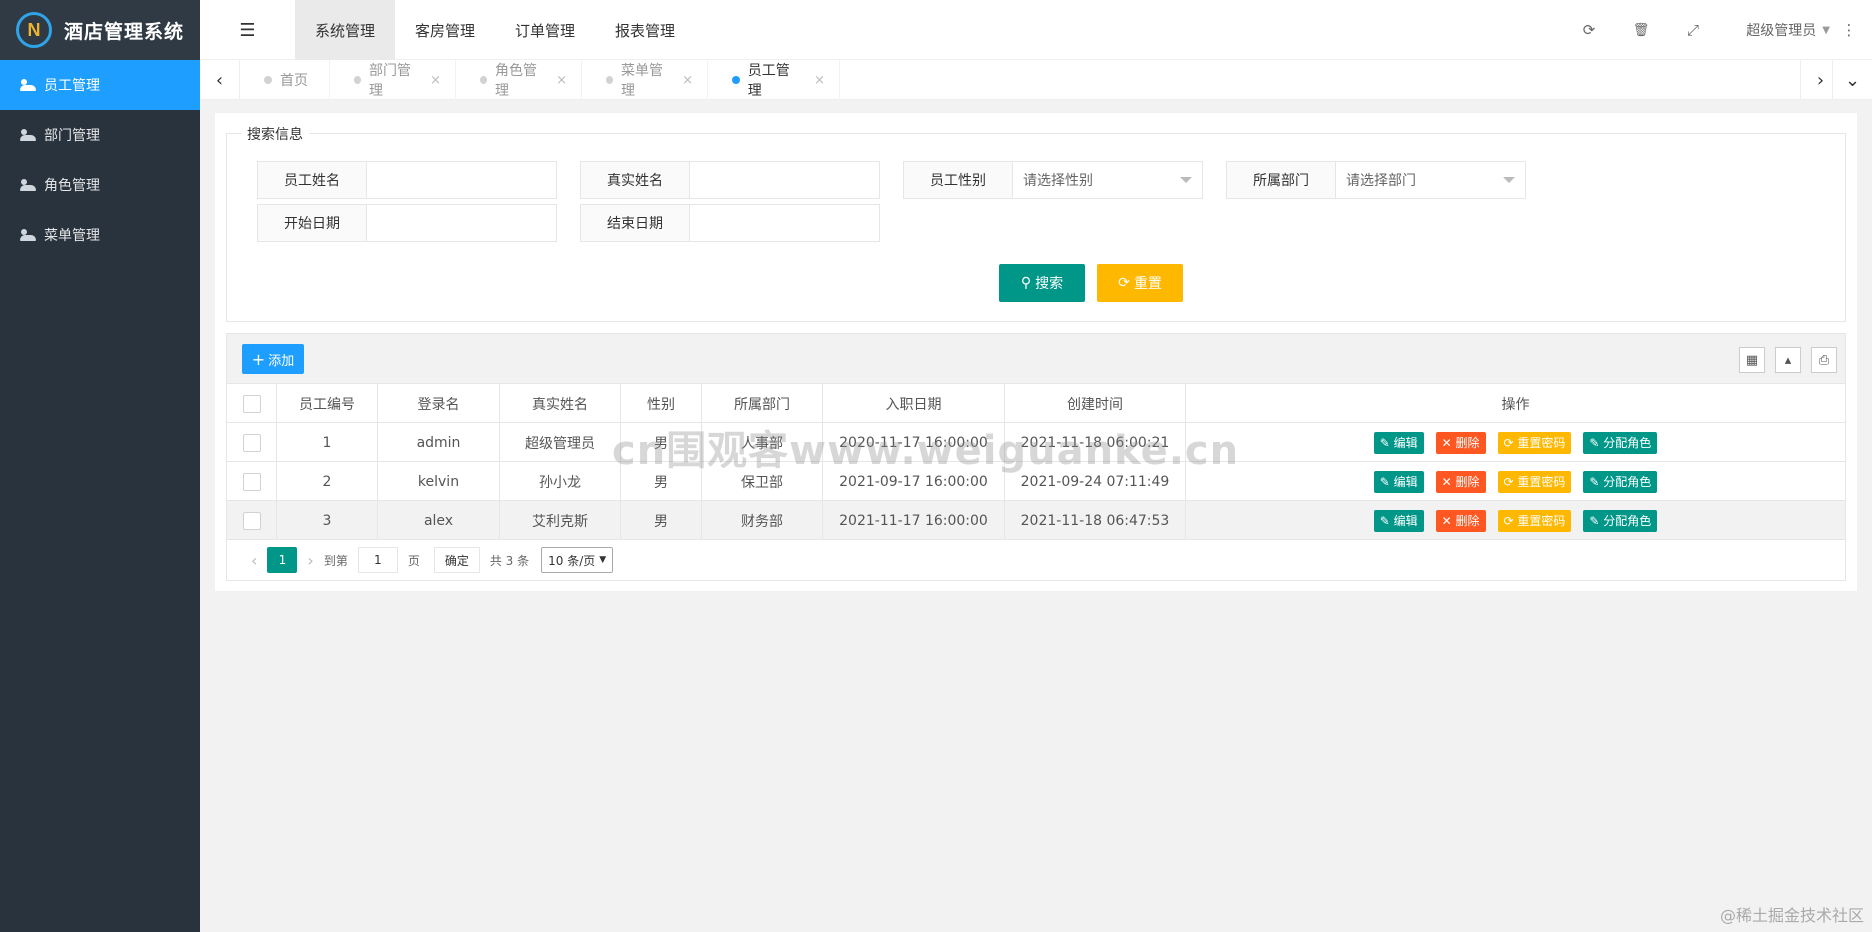 This screenshot has height=932, width=1872. I want to click on sidebar-item-label: 角色管理, so click(72, 186).